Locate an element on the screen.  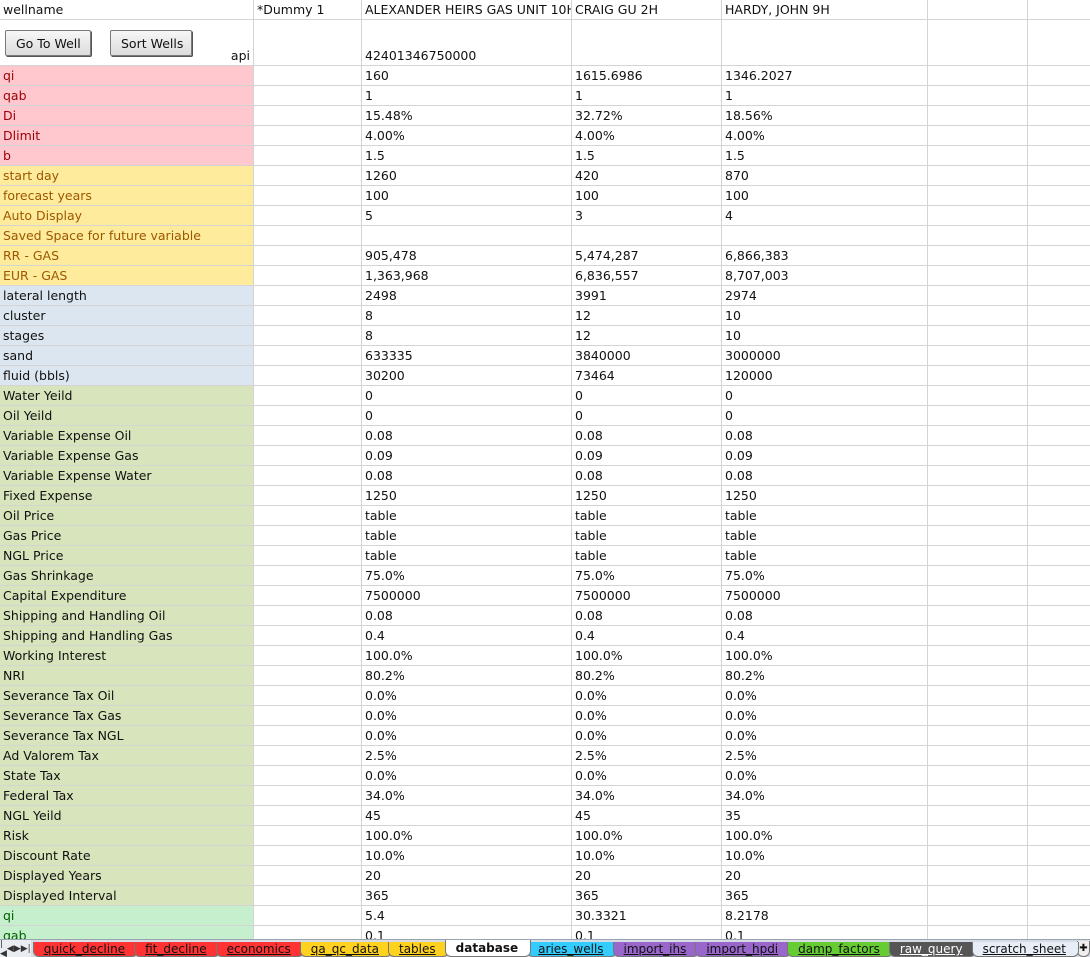
value-cell: 160 is located at coordinates (467, 75).